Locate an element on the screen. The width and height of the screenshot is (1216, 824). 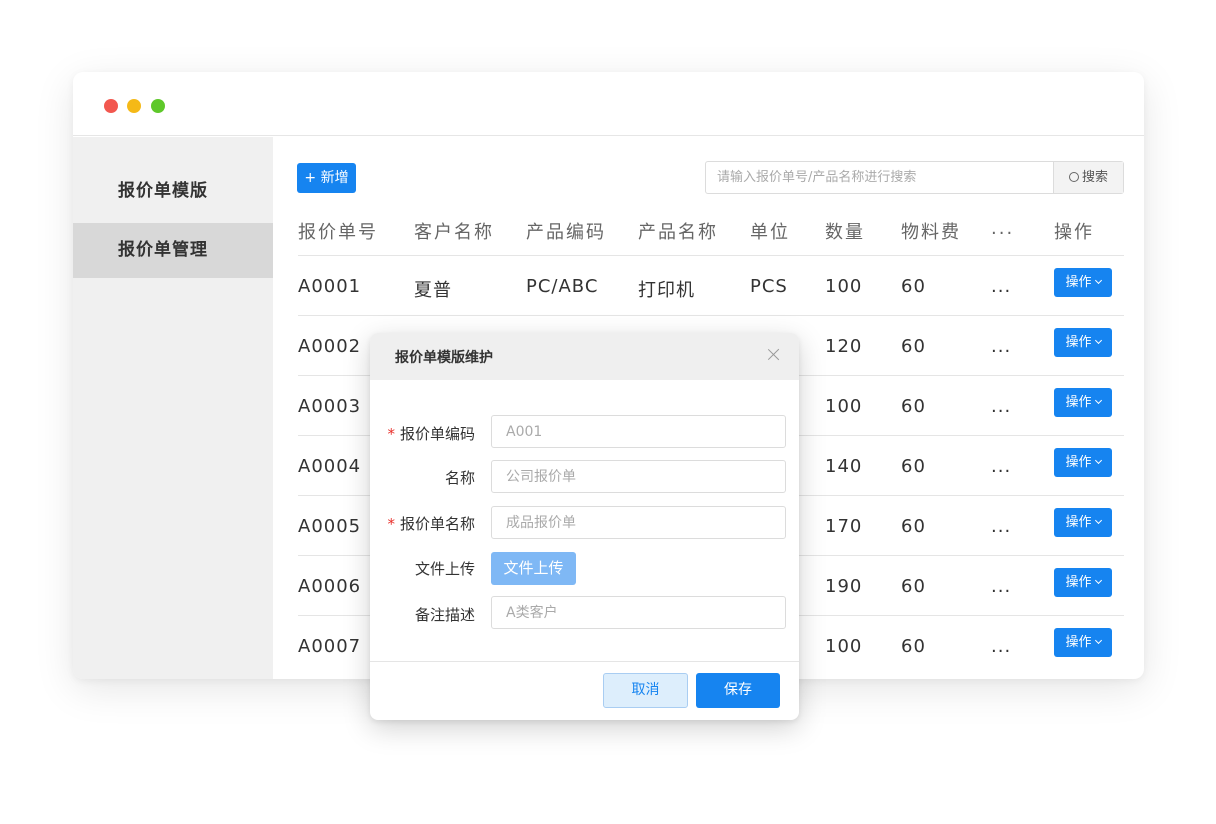
save-button: 保存 is located at coordinates (738, 690).